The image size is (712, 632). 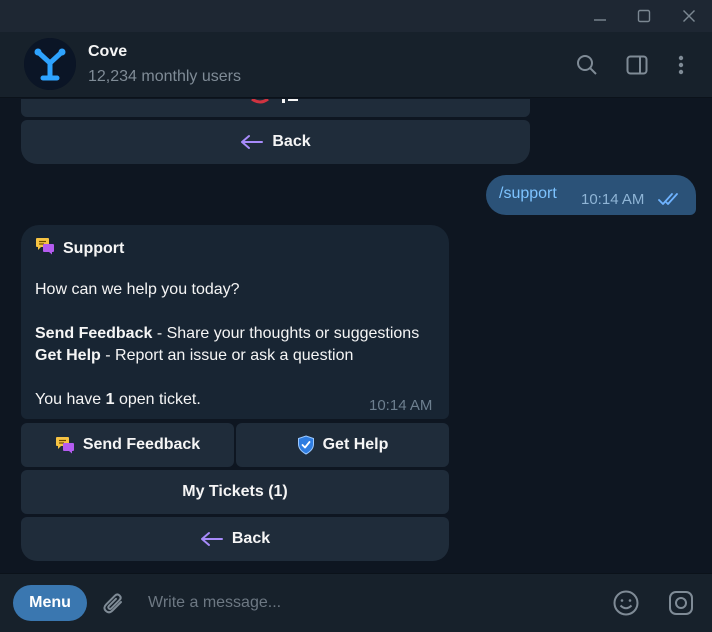 What do you see at coordinates (227, 355) in the screenshot?
I see `help-desc: - Report an issue or ask a question` at bounding box center [227, 355].